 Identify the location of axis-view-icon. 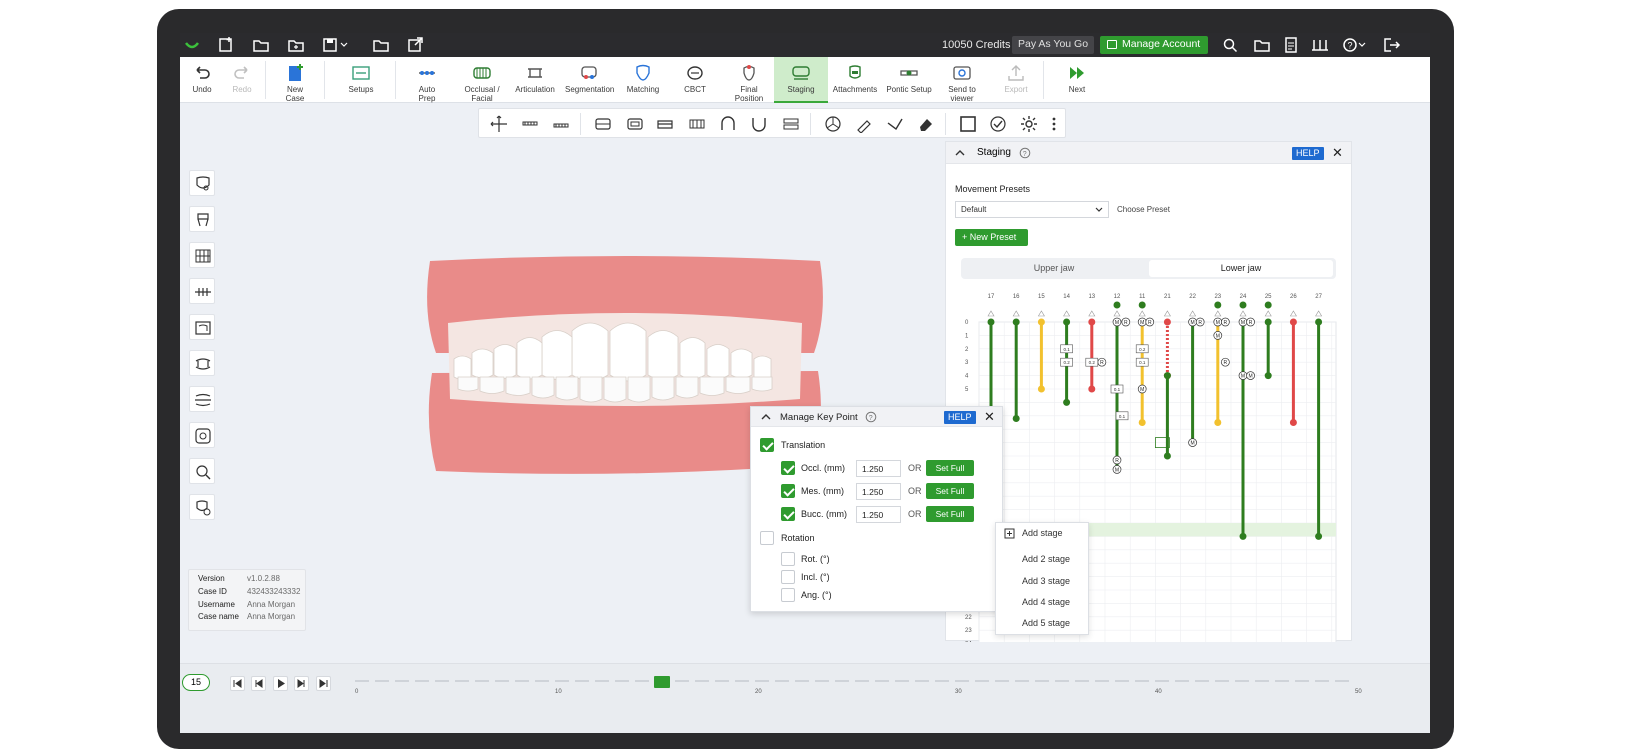
(833, 124).